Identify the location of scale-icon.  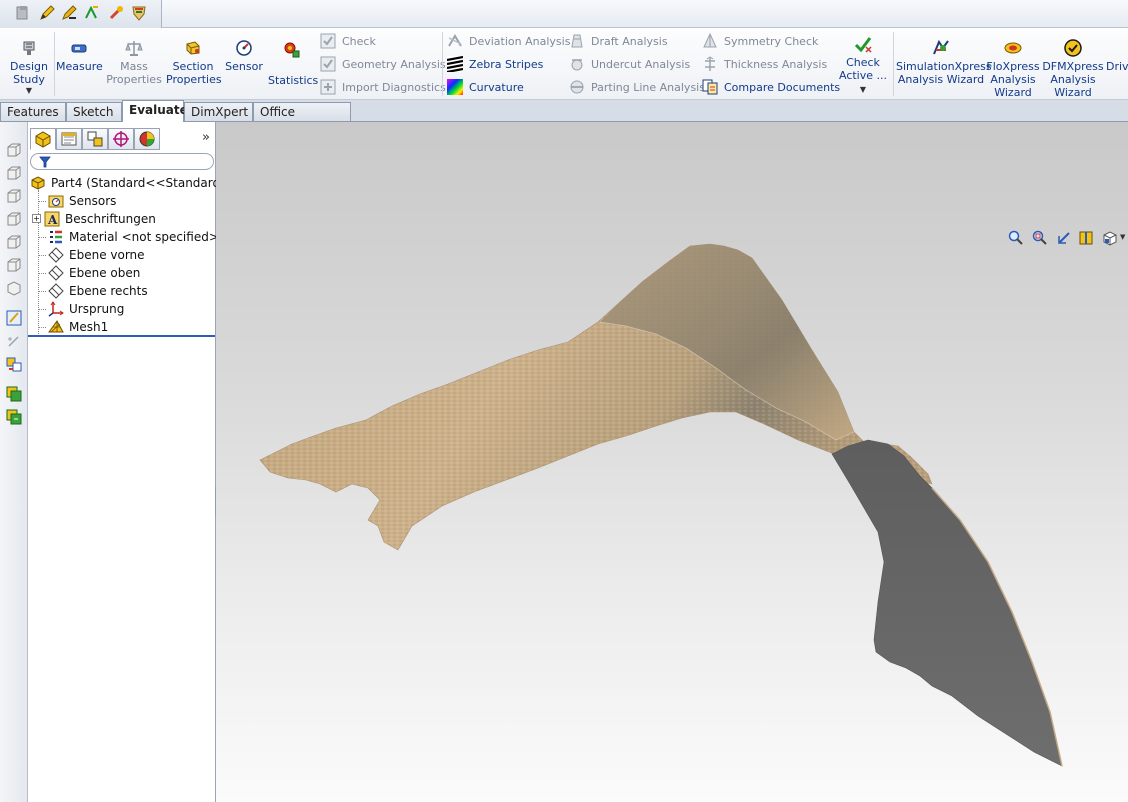
(134, 48).